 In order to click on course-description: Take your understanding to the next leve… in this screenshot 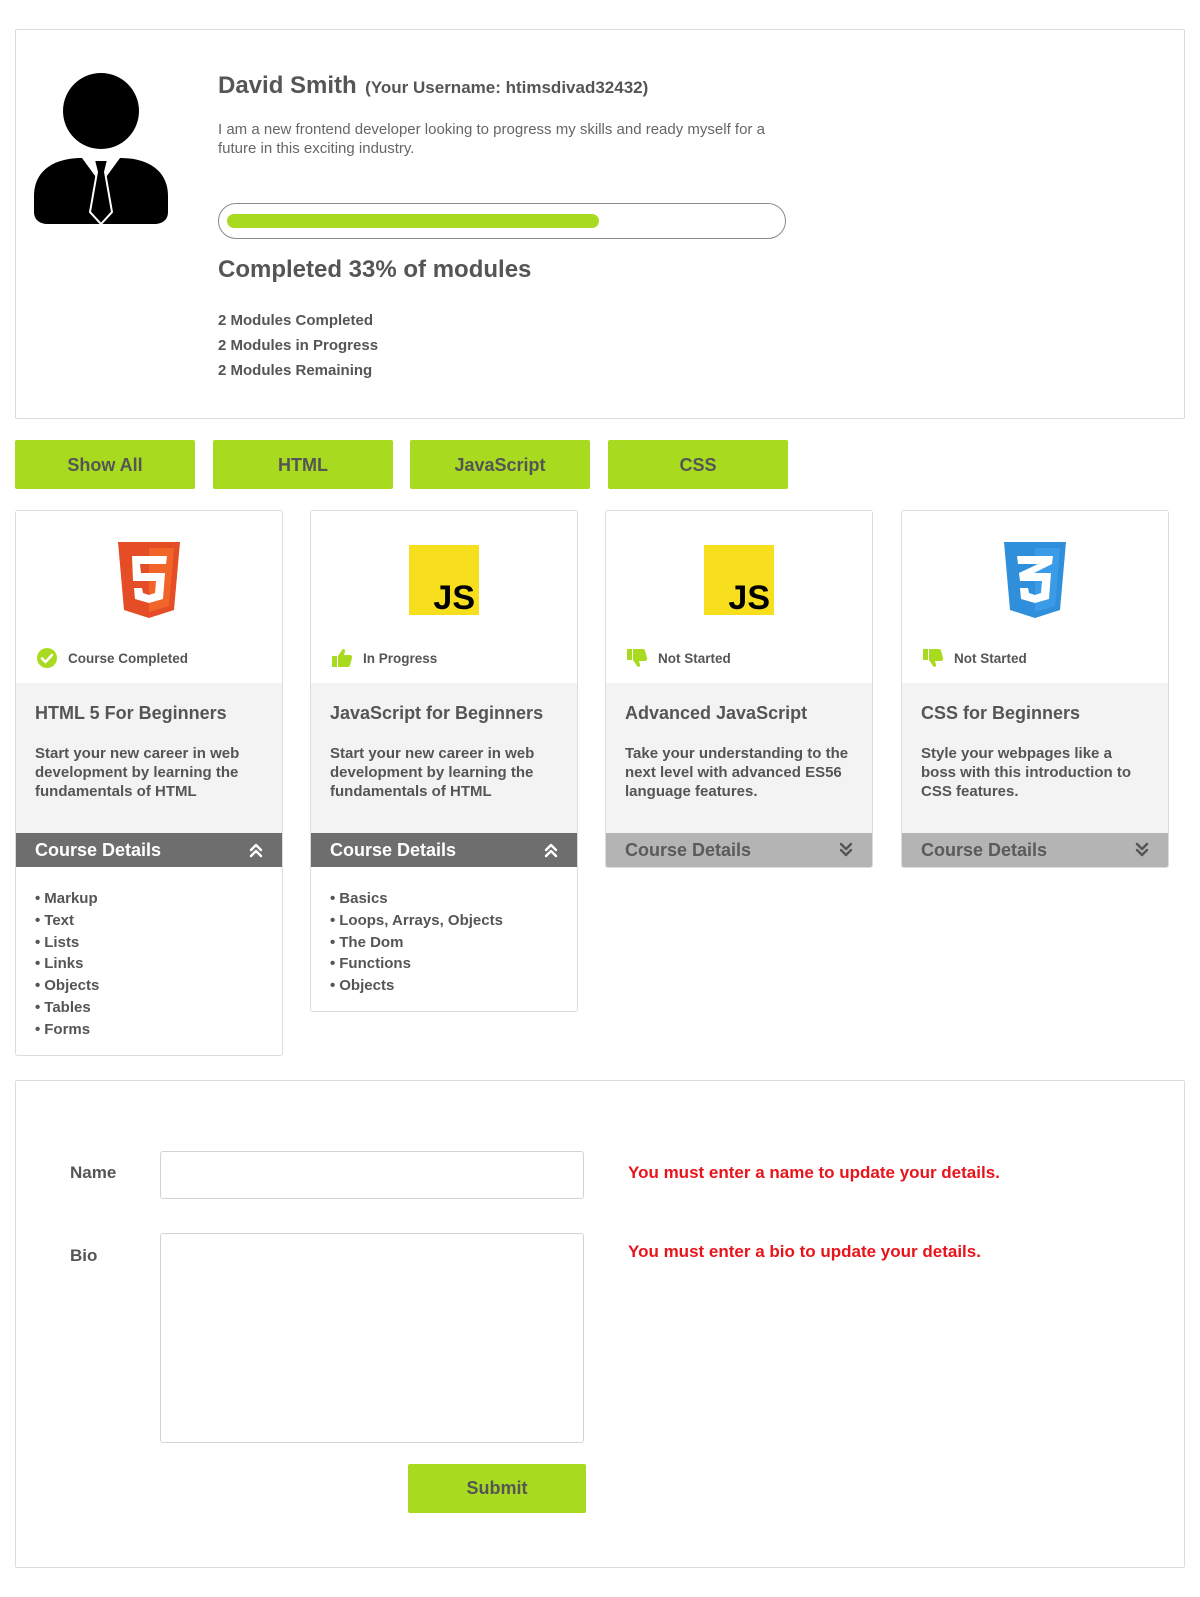, I will do `click(737, 772)`.